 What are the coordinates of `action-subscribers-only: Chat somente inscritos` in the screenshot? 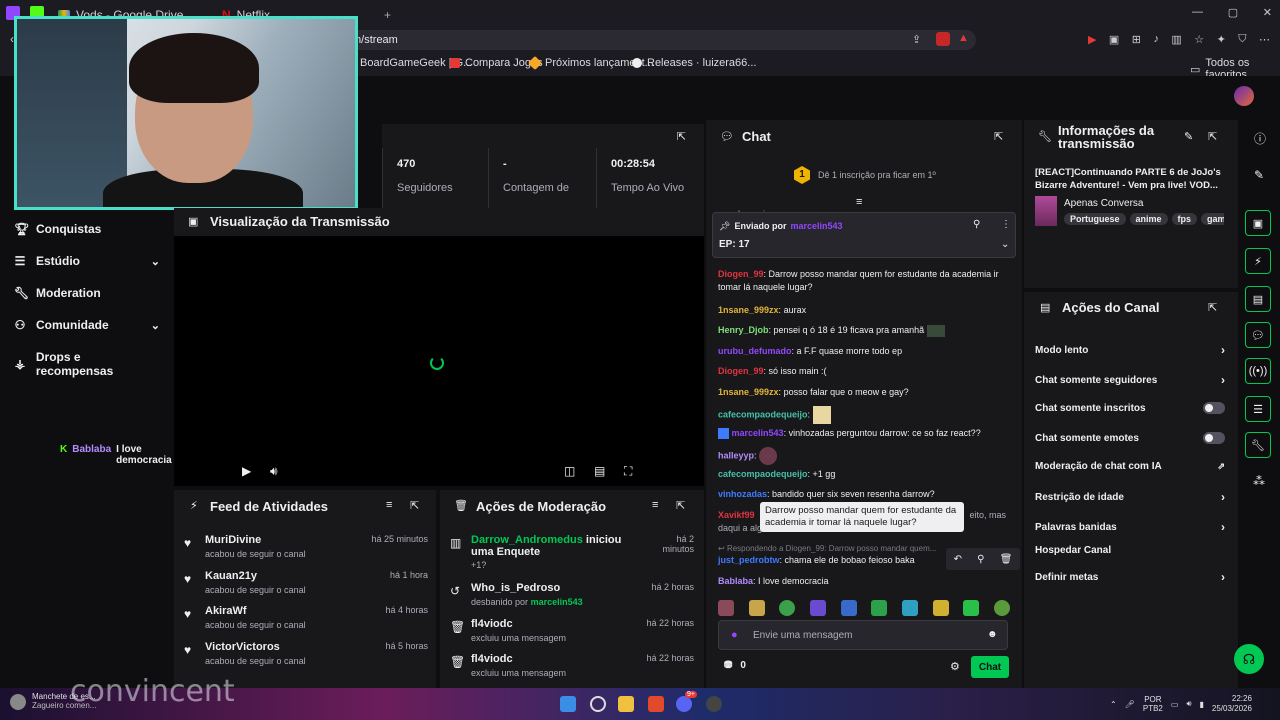 It's located at (1130, 408).